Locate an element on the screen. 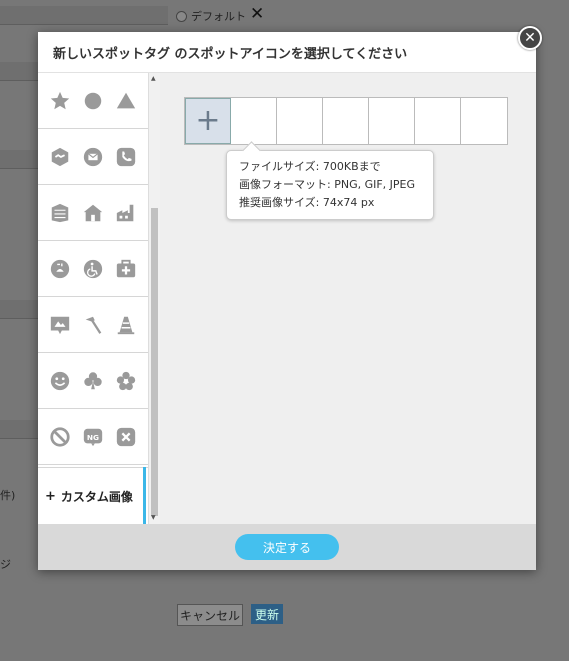 The image size is (569, 661). first-aid-icon is located at coordinates (126, 269).